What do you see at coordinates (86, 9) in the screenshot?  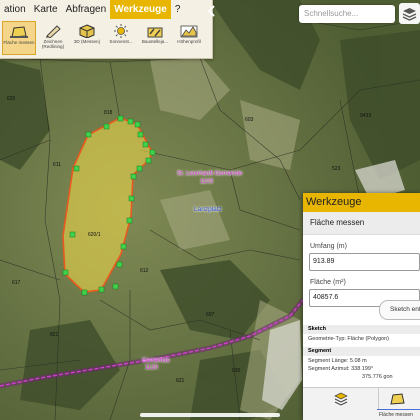 I see `menu-abfragen: Abfragen` at bounding box center [86, 9].